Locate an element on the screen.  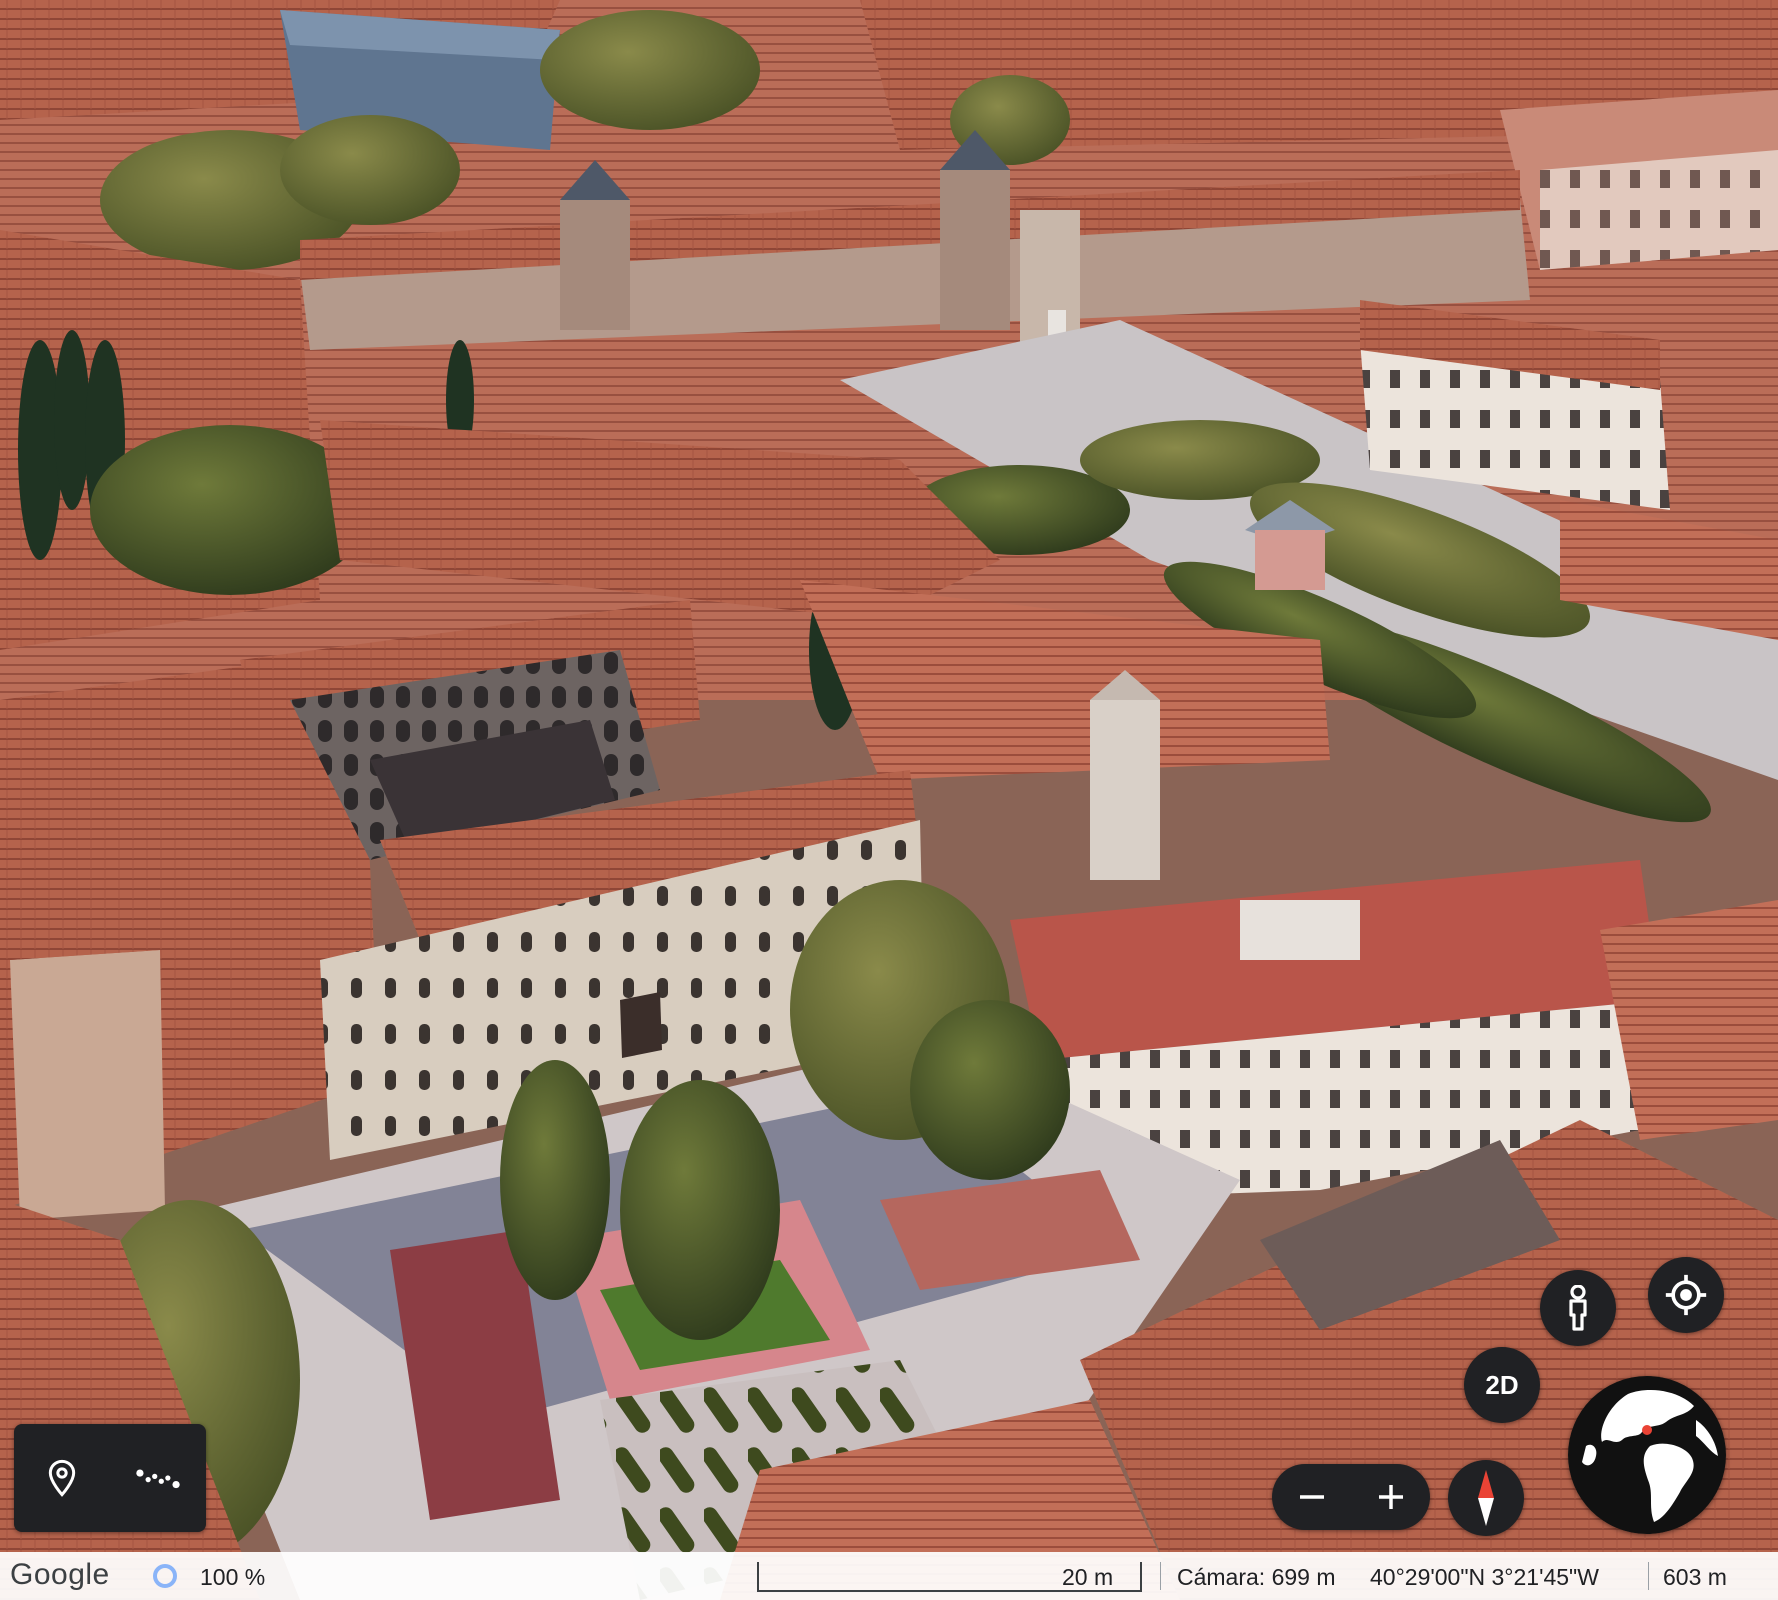
zoom-control is located at coordinates (1351, 1497).